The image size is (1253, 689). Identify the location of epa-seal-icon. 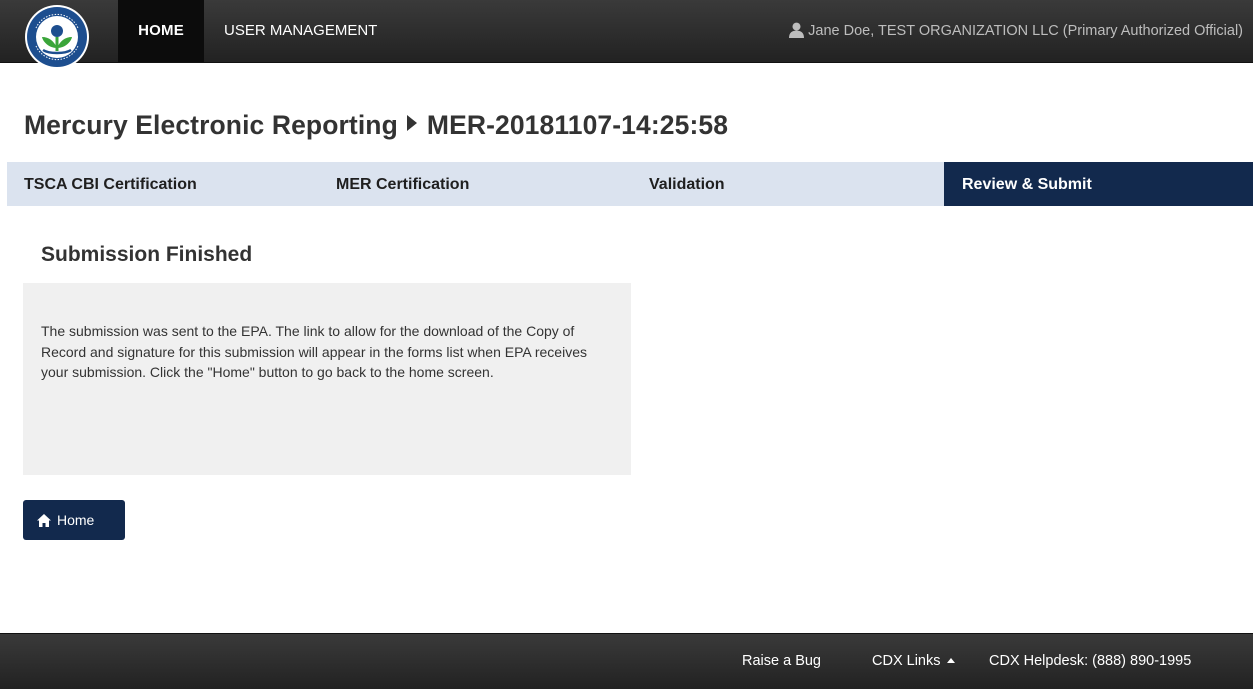
(57, 37).